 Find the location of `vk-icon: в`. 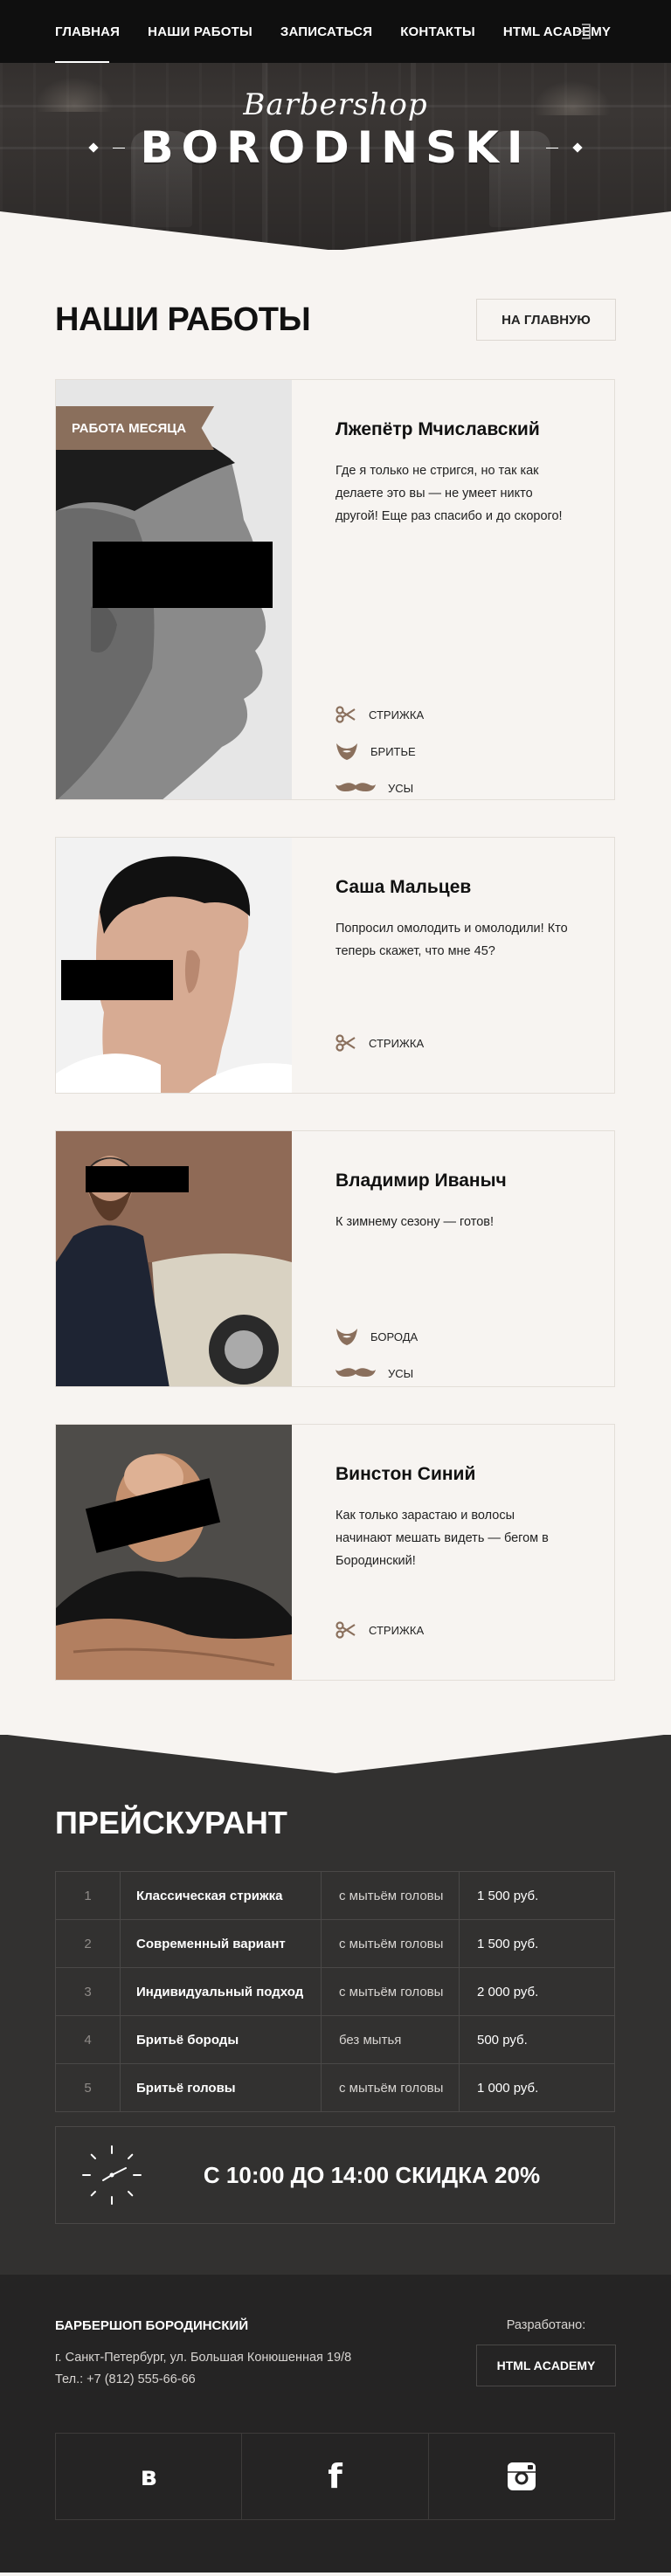

vk-icon: в is located at coordinates (148, 2476).